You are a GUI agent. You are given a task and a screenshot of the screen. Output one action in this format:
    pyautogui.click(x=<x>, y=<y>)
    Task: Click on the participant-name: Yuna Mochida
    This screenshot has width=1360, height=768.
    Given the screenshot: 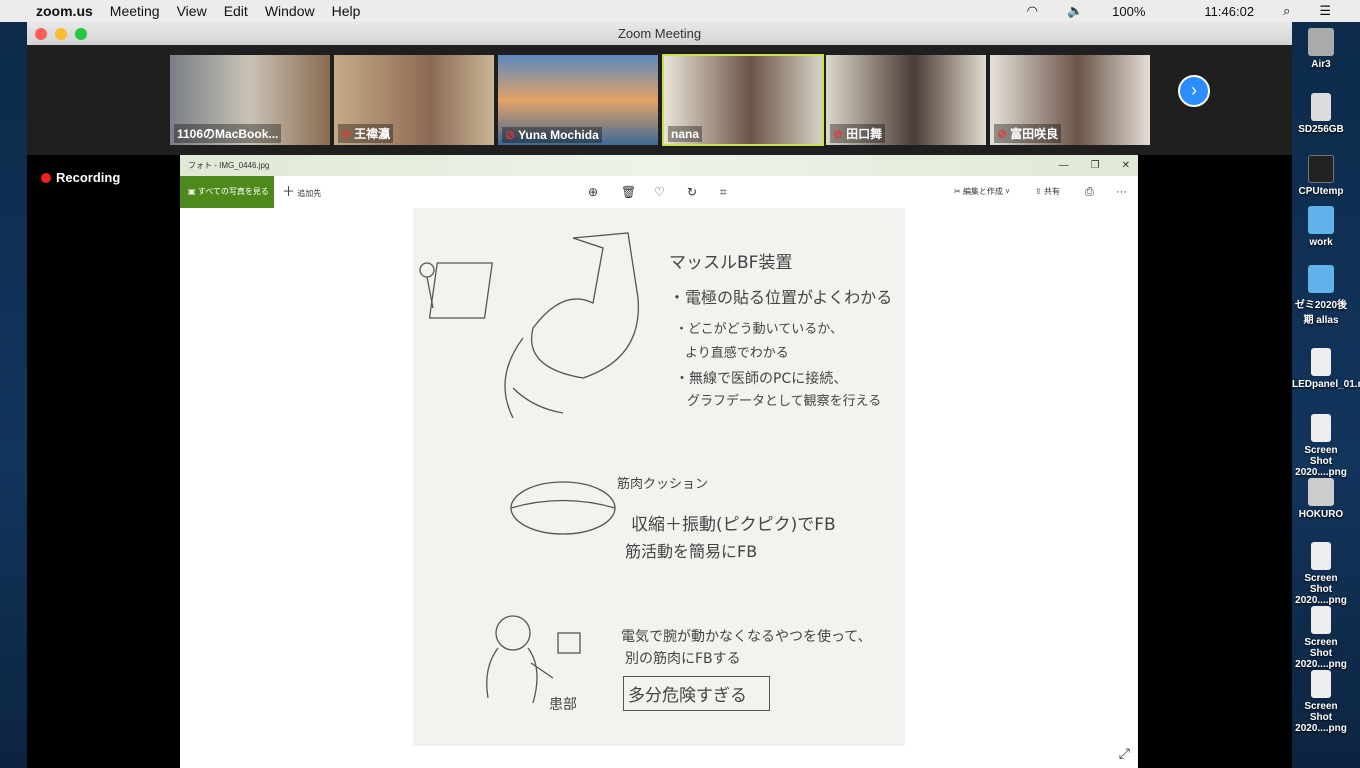 What is the action you would take?
    pyautogui.click(x=558, y=135)
    